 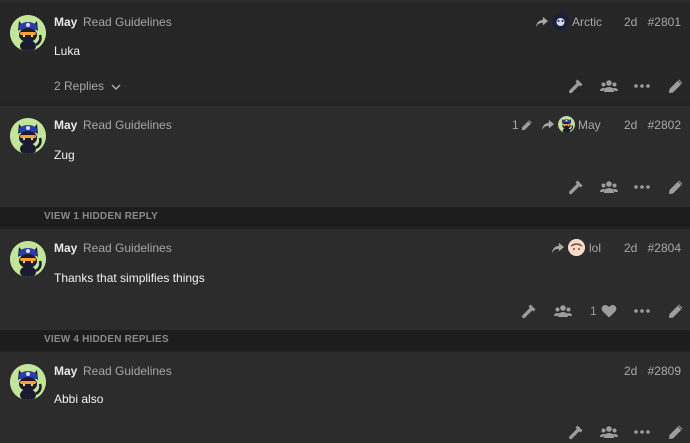 I want to click on view-hidden-replies: VIEW 4 HIDDEN REPLIES, so click(x=106, y=339).